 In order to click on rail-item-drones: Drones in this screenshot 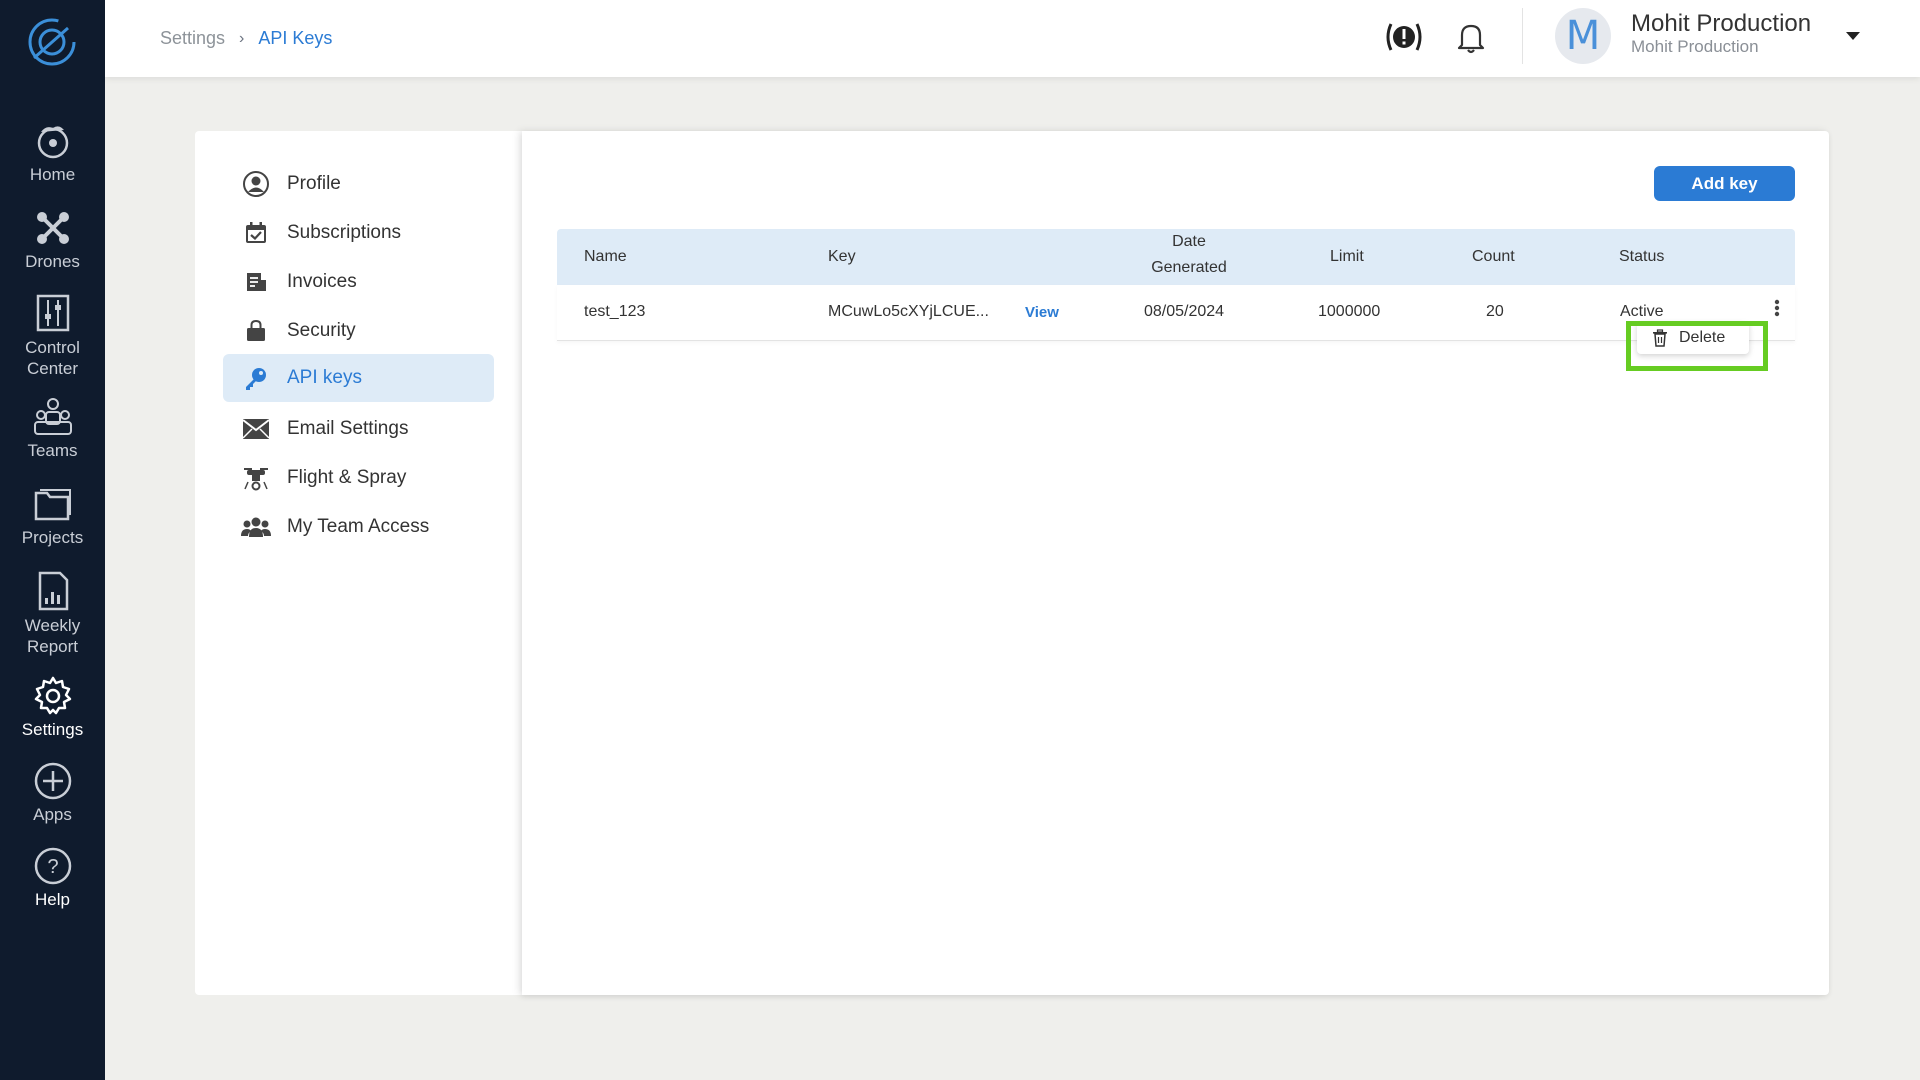, I will do `click(52, 239)`.